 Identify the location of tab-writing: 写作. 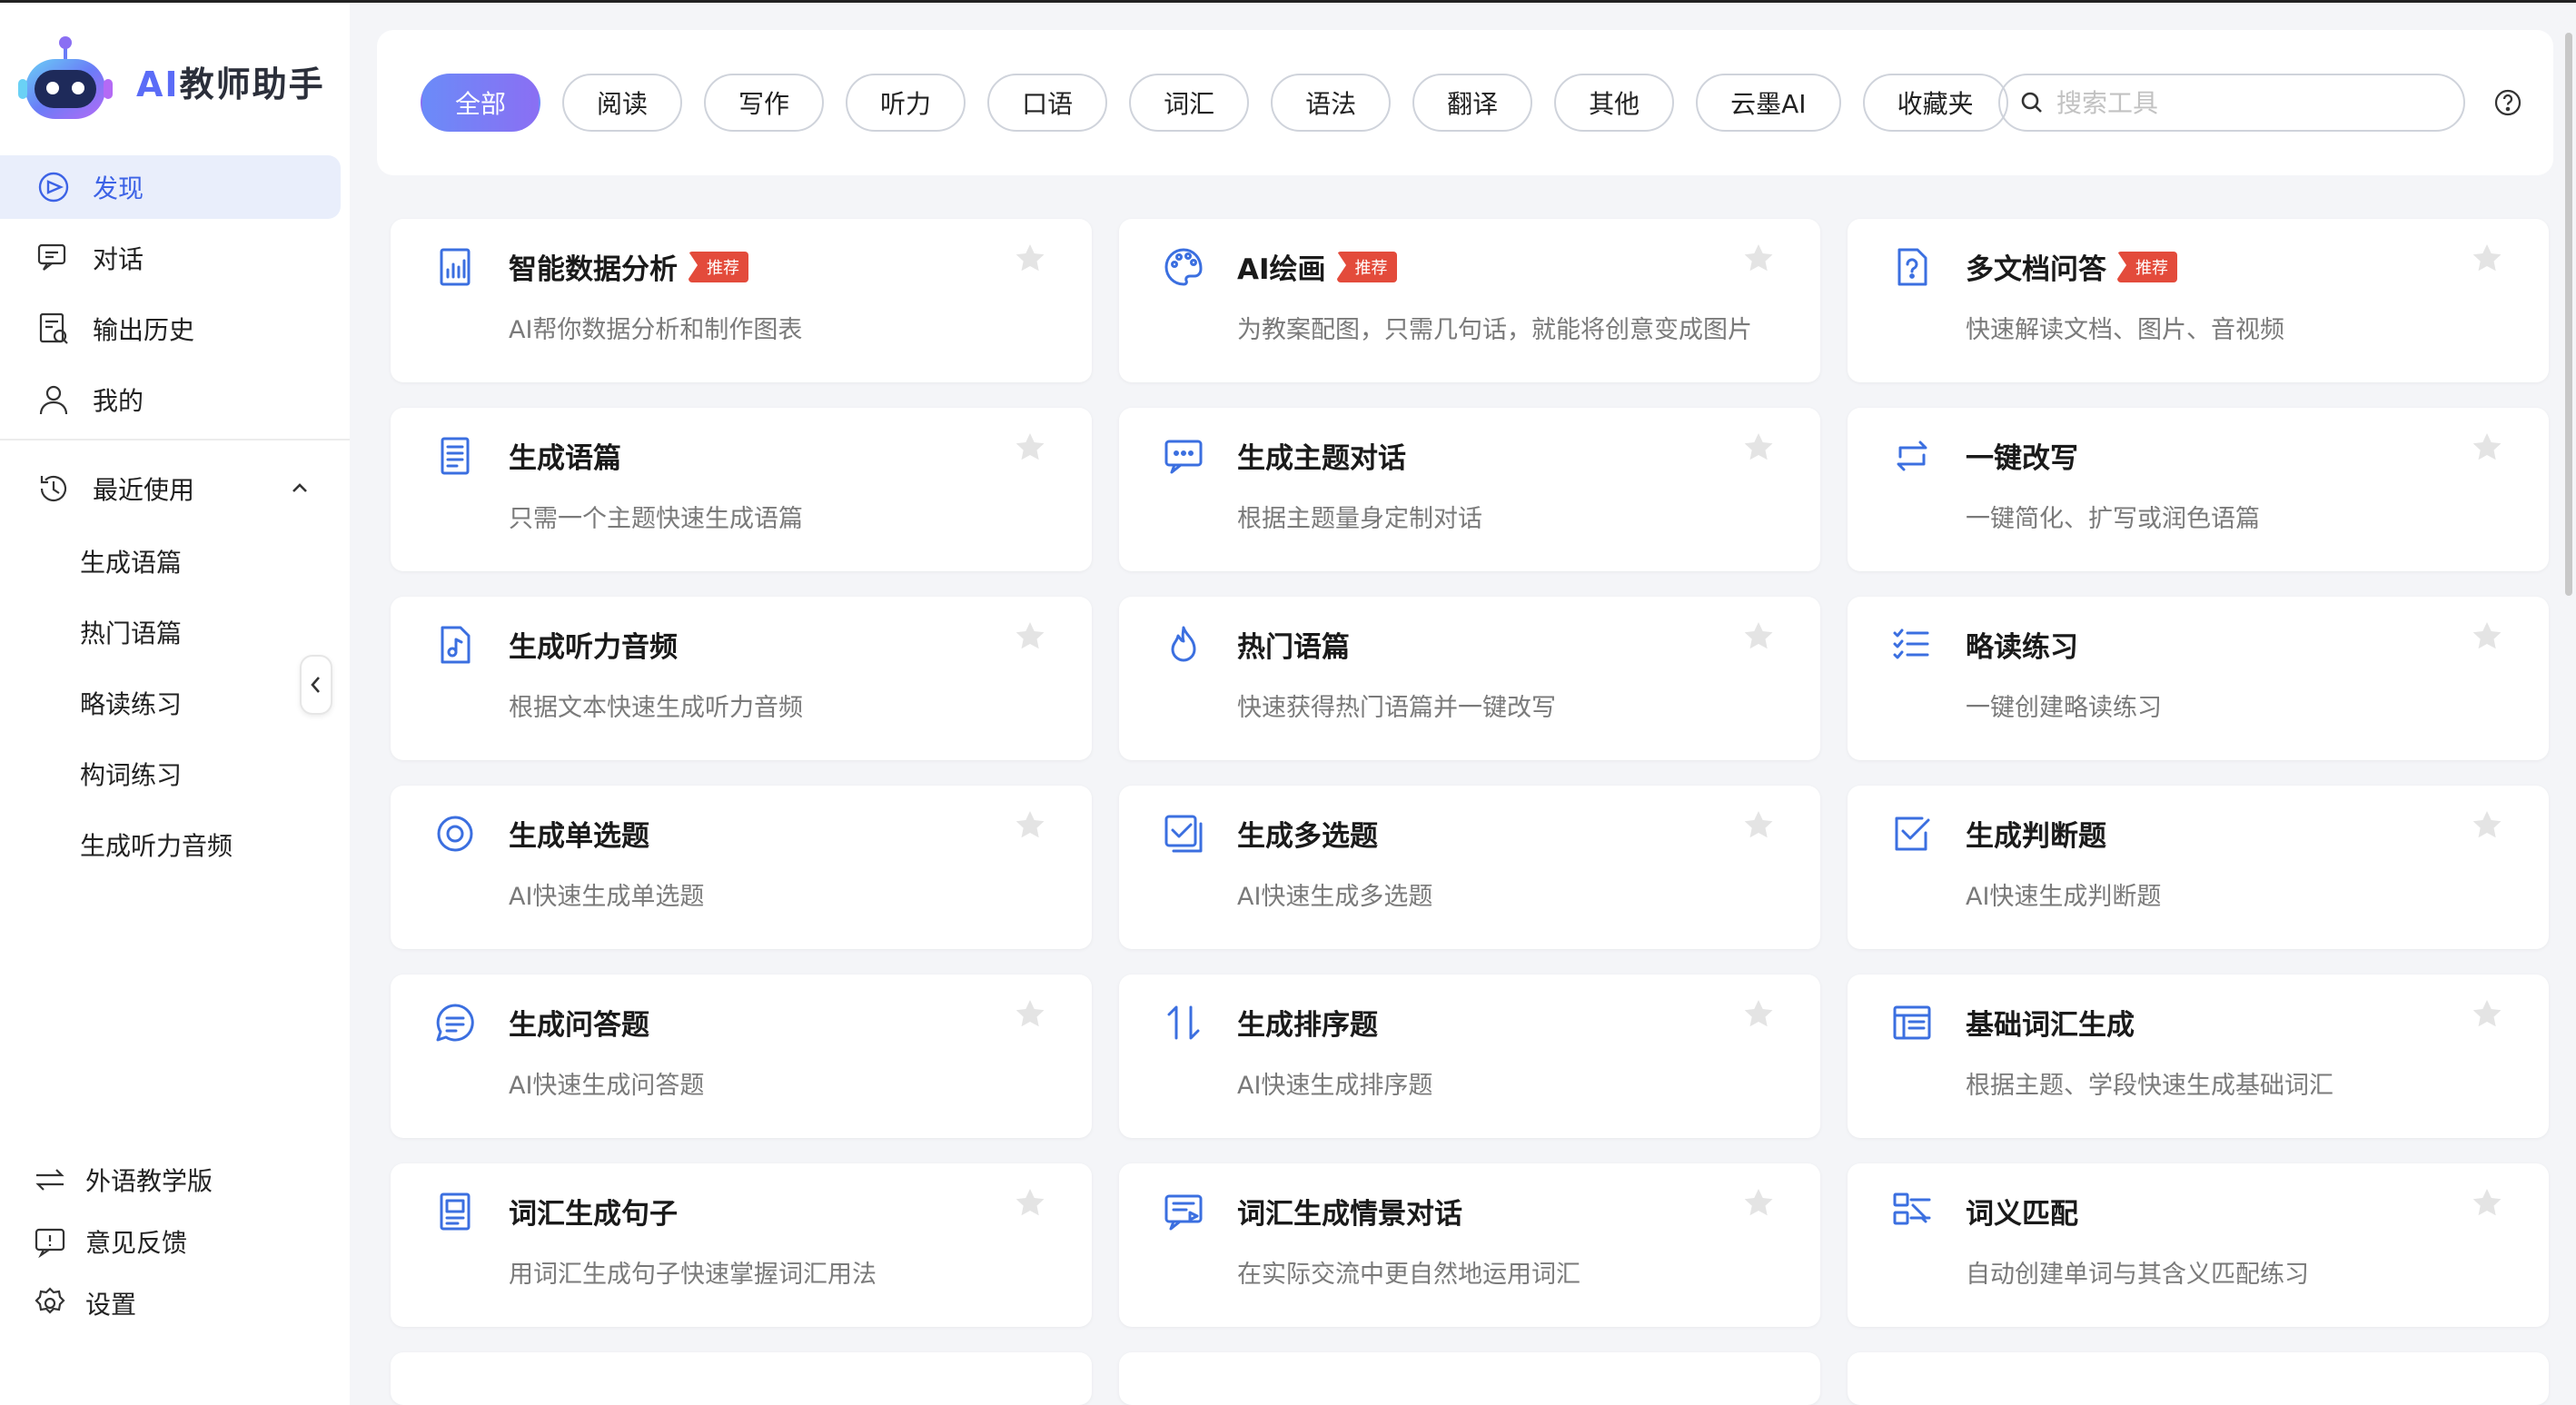
(764, 103).